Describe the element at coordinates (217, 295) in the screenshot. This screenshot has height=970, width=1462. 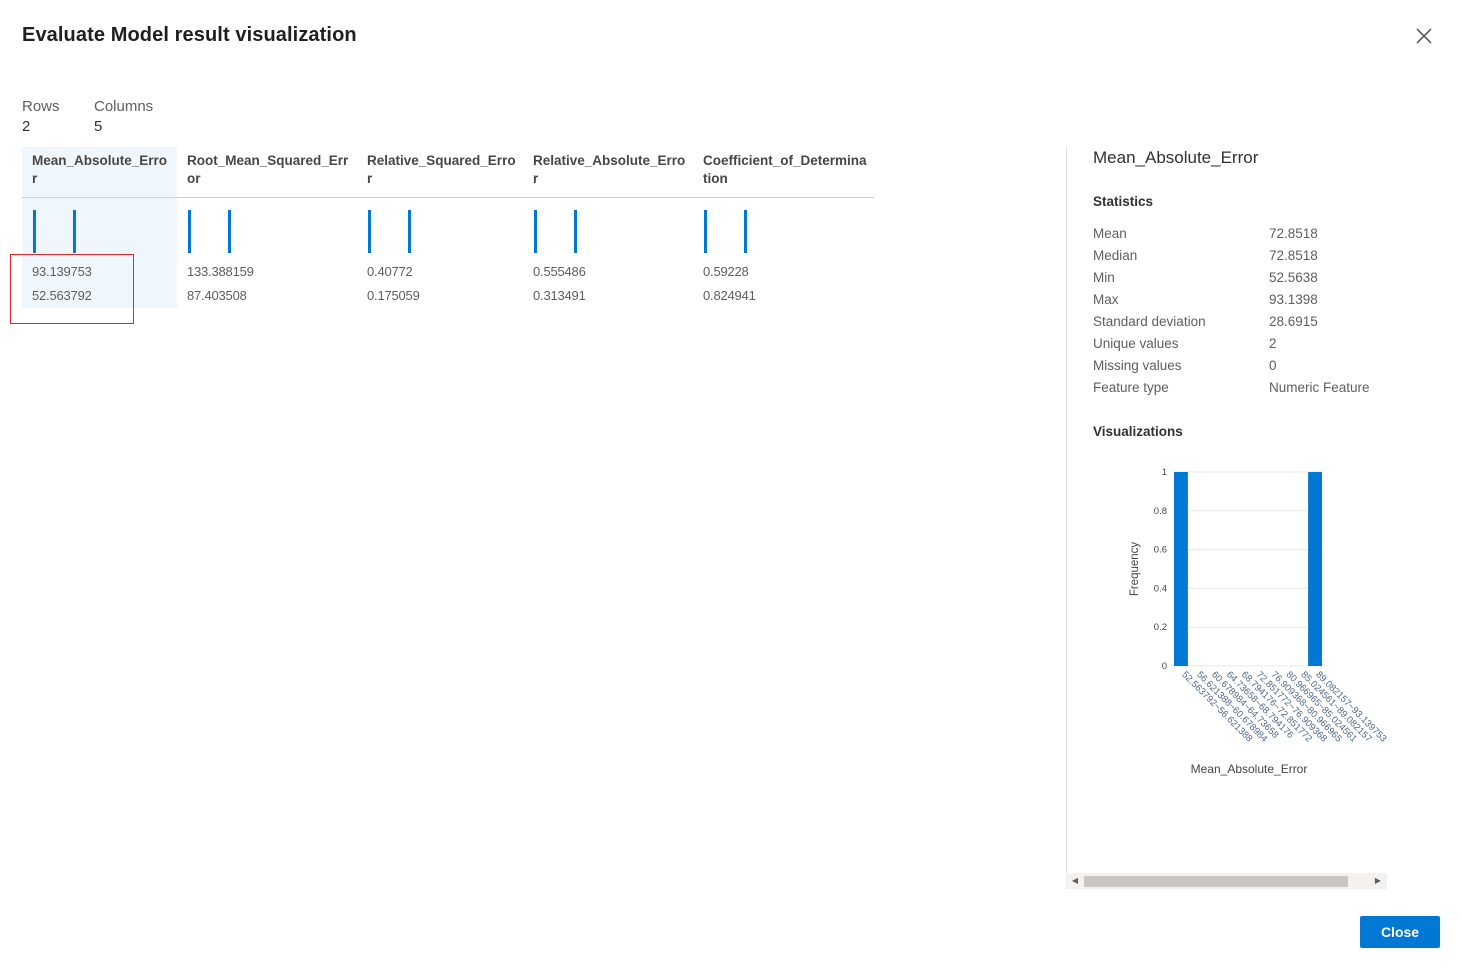
I see `table-cell: 87.403508` at that location.